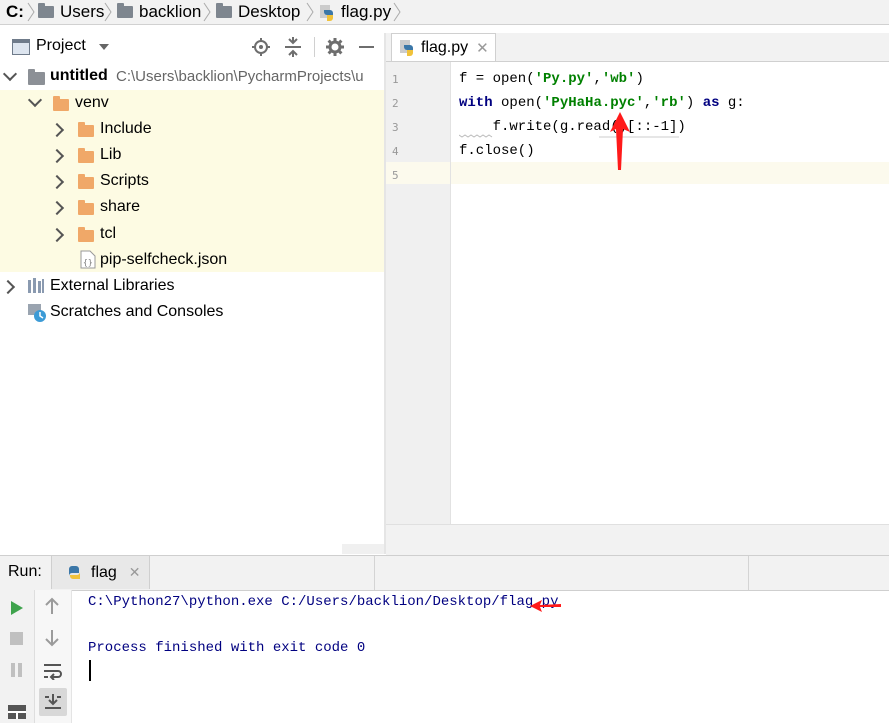 The image size is (889, 723). Describe the element at coordinates (497, 79) in the screenshot. I see `code-token: f = open(` at that location.